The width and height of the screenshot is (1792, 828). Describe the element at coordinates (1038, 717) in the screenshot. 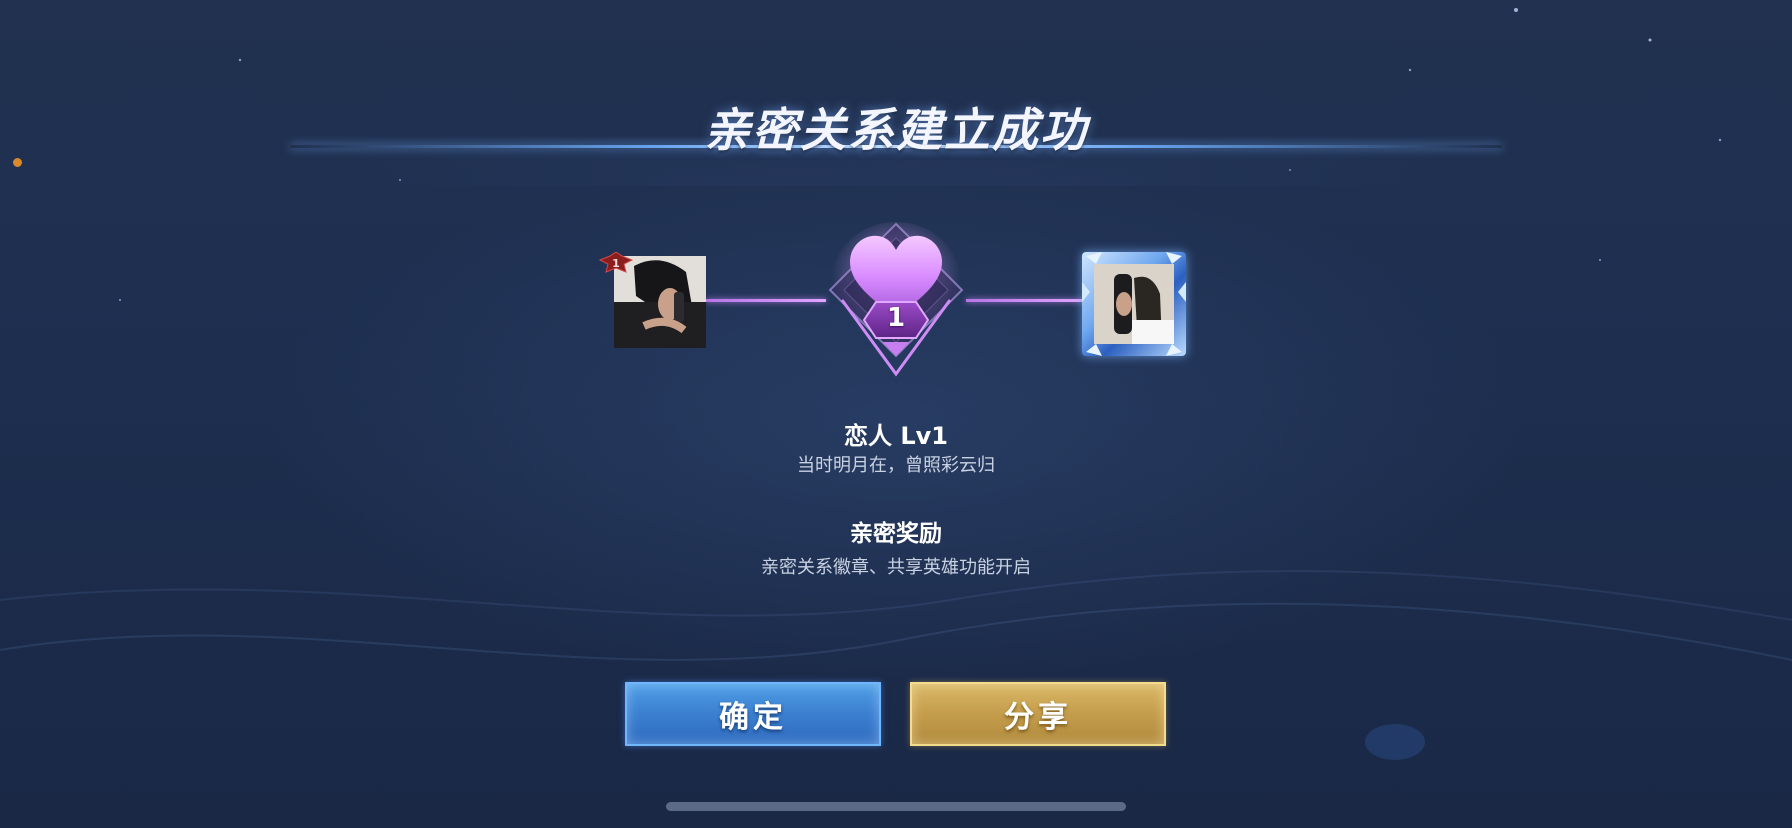

I see `share-button-label: 分享` at that location.